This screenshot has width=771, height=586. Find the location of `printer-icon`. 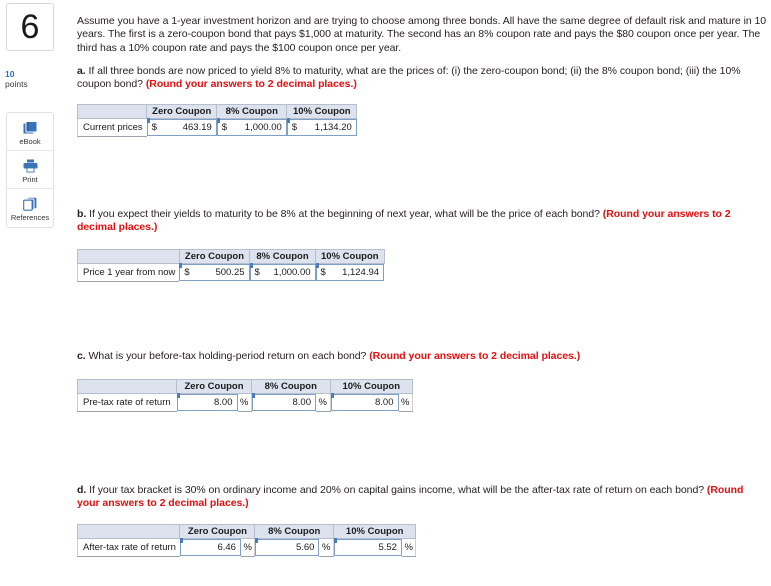

printer-icon is located at coordinates (30, 164).